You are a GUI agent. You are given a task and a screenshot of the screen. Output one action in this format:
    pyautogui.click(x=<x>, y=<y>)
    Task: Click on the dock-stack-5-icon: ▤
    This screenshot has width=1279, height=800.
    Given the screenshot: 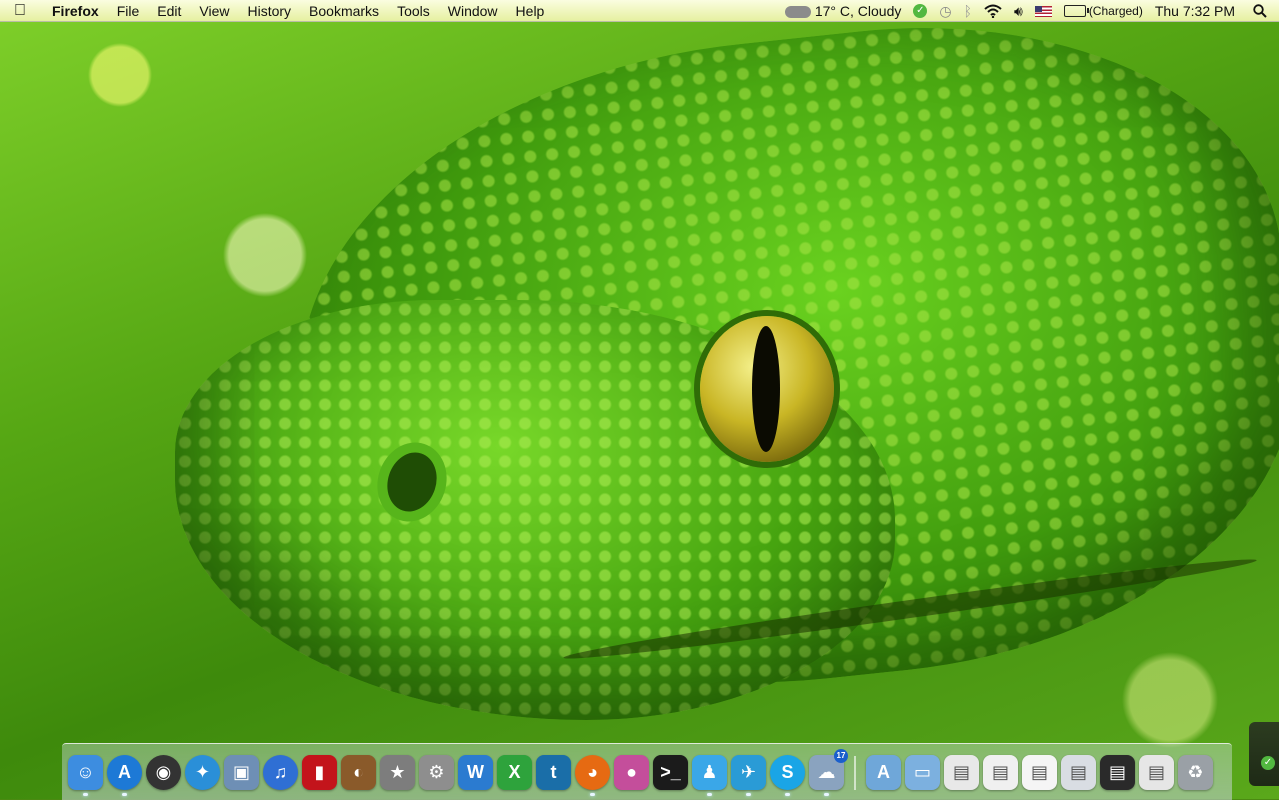 What is the action you would take?
    pyautogui.click(x=1117, y=772)
    